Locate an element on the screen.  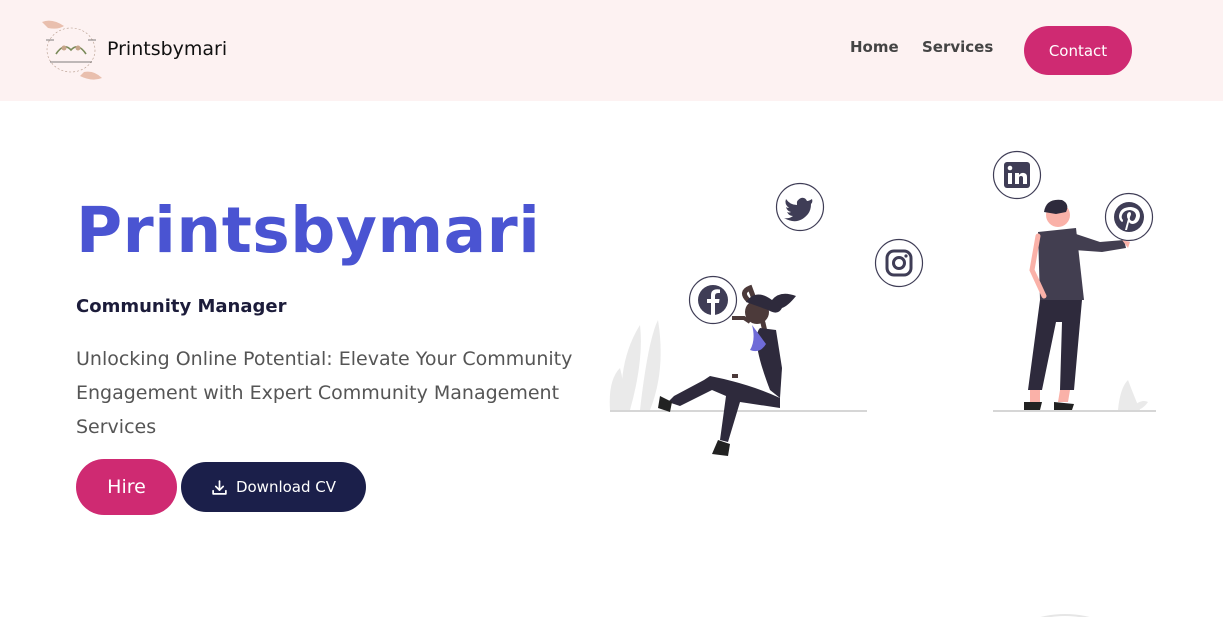
plant-left is located at coordinates (635, 365).